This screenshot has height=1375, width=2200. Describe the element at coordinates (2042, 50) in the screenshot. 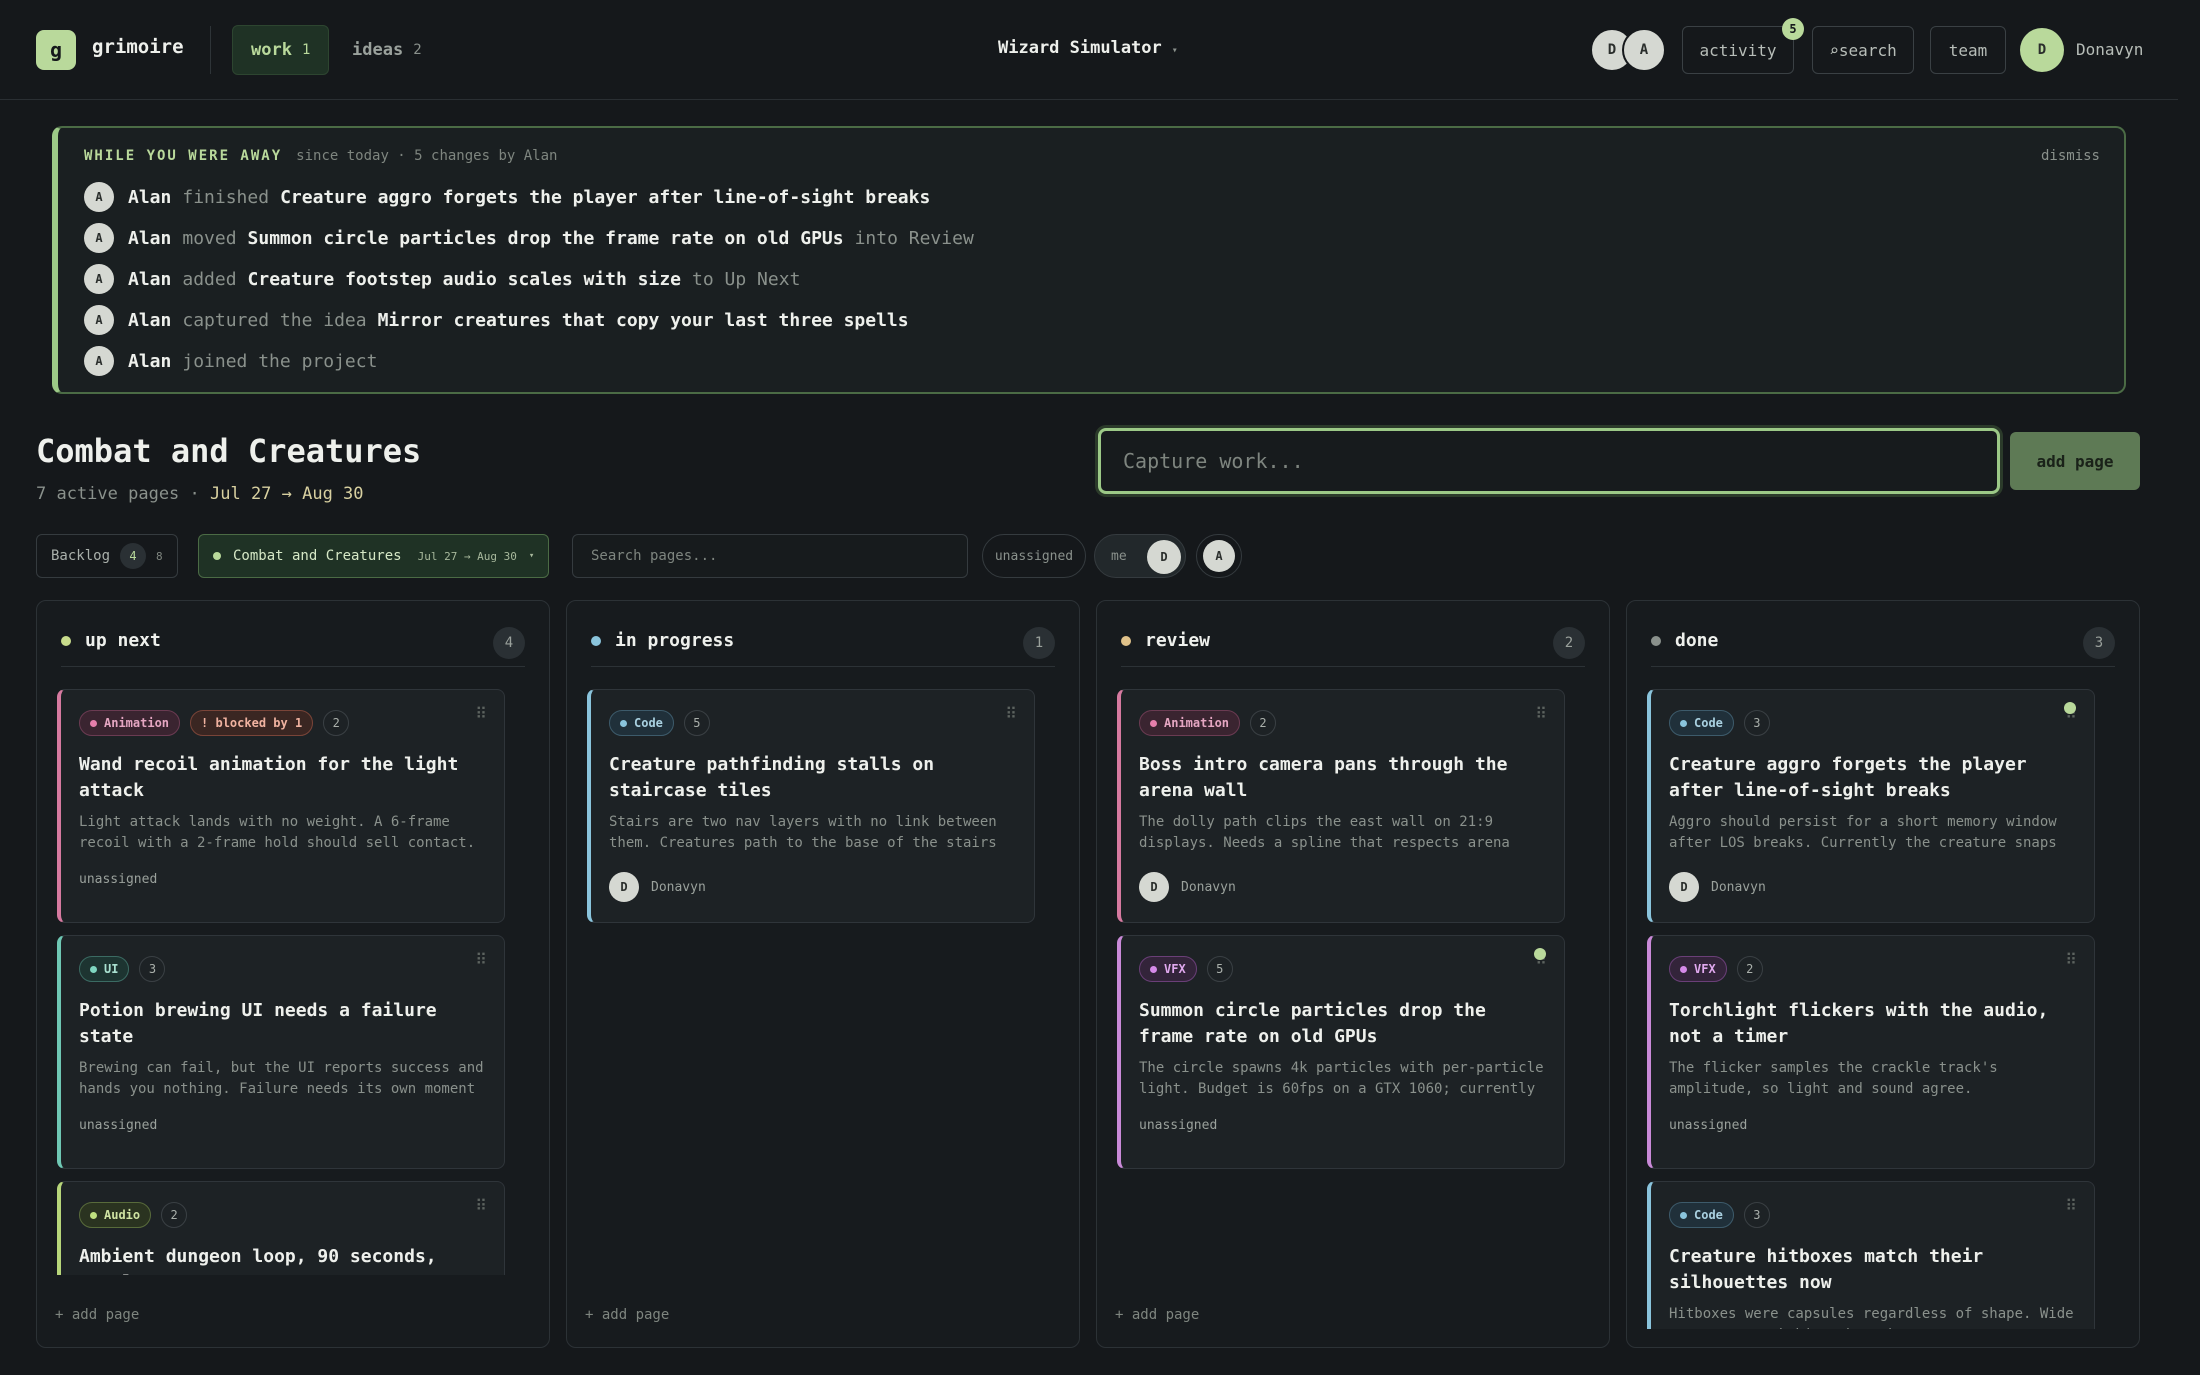

I see `user-avatar: D` at that location.